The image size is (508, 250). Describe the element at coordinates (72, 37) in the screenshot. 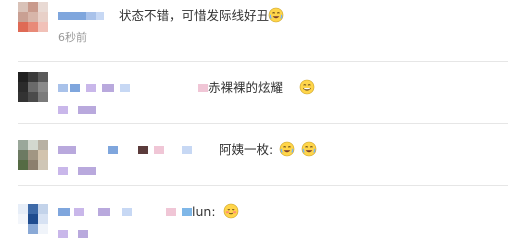

I see `timestamp: 6秒前` at that location.